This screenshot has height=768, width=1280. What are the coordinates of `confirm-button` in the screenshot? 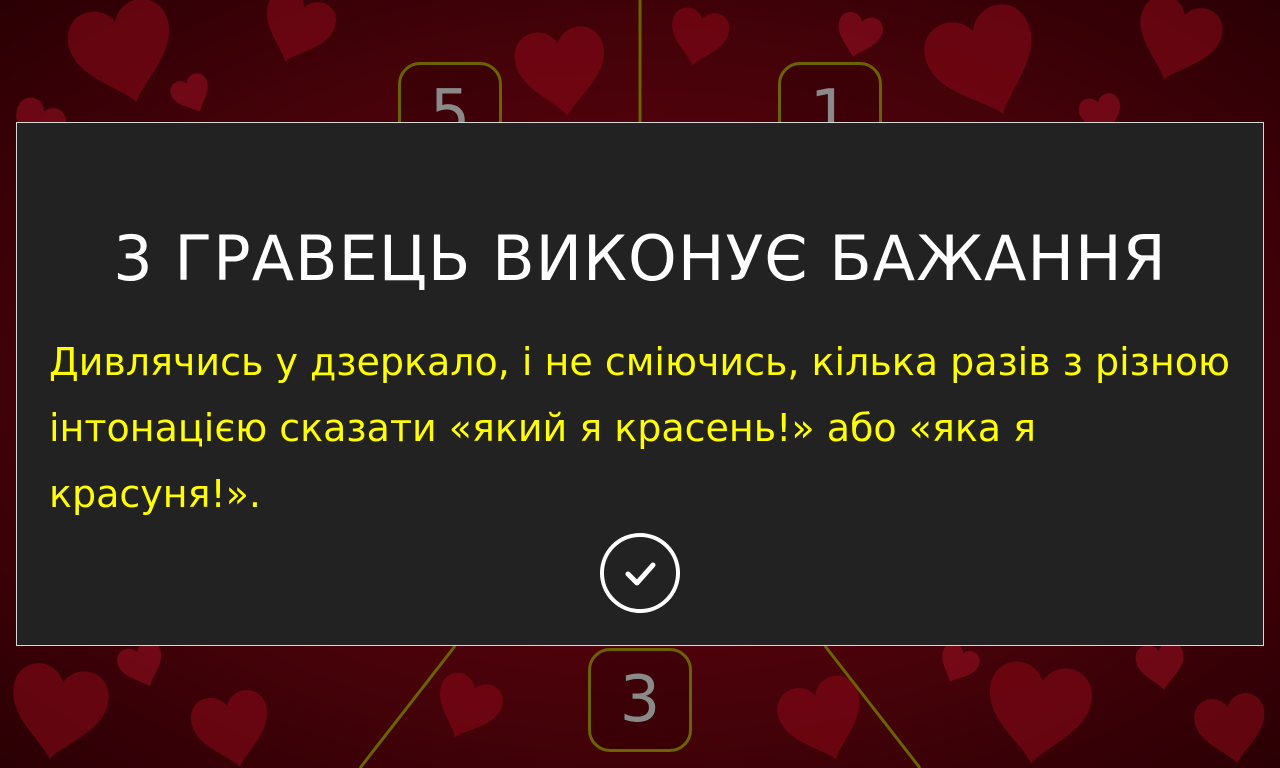 It's located at (640, 573).